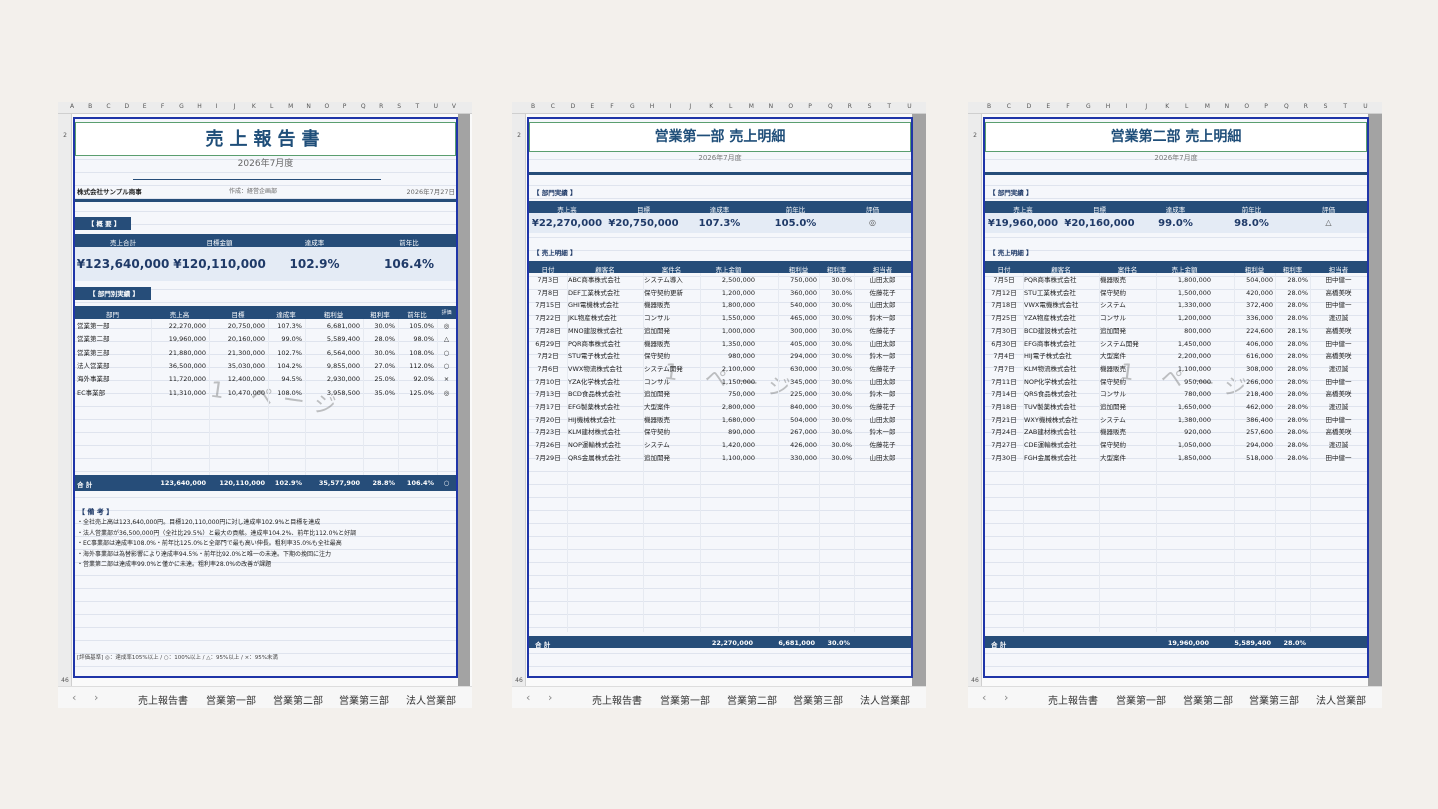 The width and height of the screenshot is (1438, 809). What do you see at coordinates (548, 270) in the screenshot?
I see `detail-header-cell: 日付` at bounding box center [548, 270].